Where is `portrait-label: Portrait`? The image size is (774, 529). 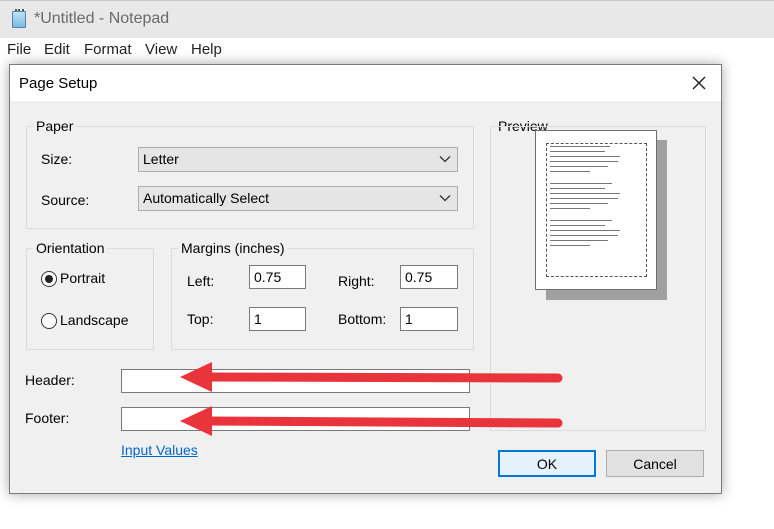 portrait-label: Portrait is located at coordinates (82, 278).